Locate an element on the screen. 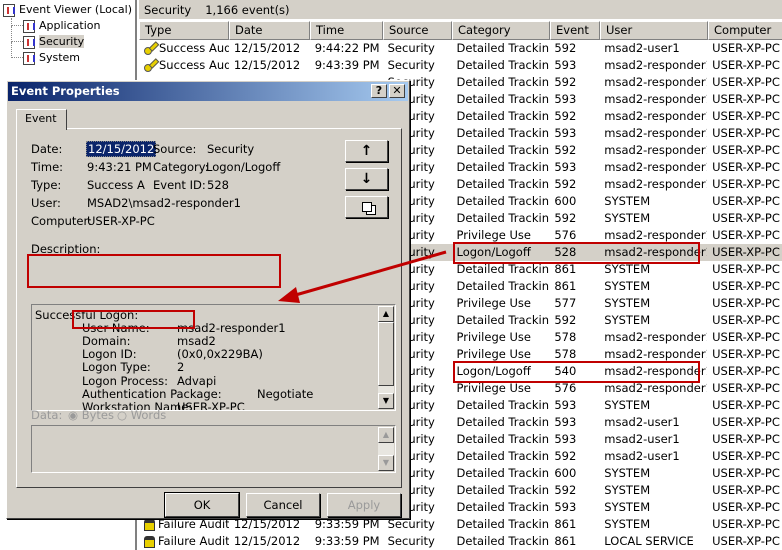 This screenshot has height=550, width=782. user-label: User: is located at coordinates (46, 203).